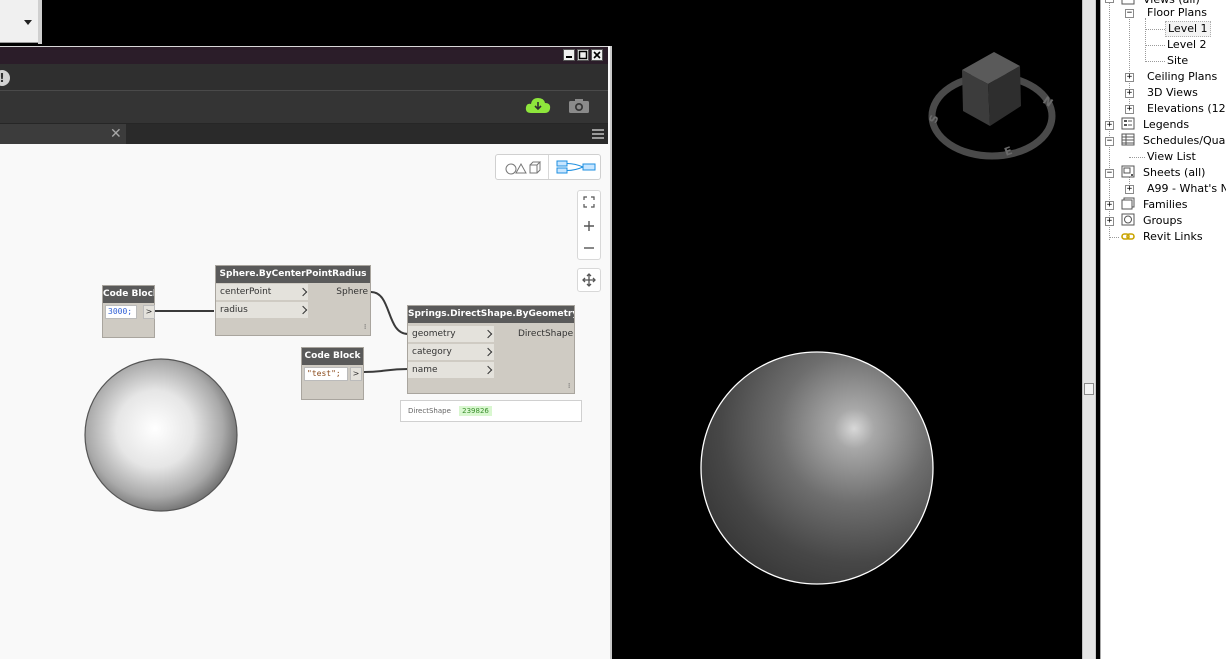 This screenshot has width=1226, height=659. What do you see at coordinates (121, 312) in the screenshot?
I see `code-input: 3000;` at bounding box center [121, 312].